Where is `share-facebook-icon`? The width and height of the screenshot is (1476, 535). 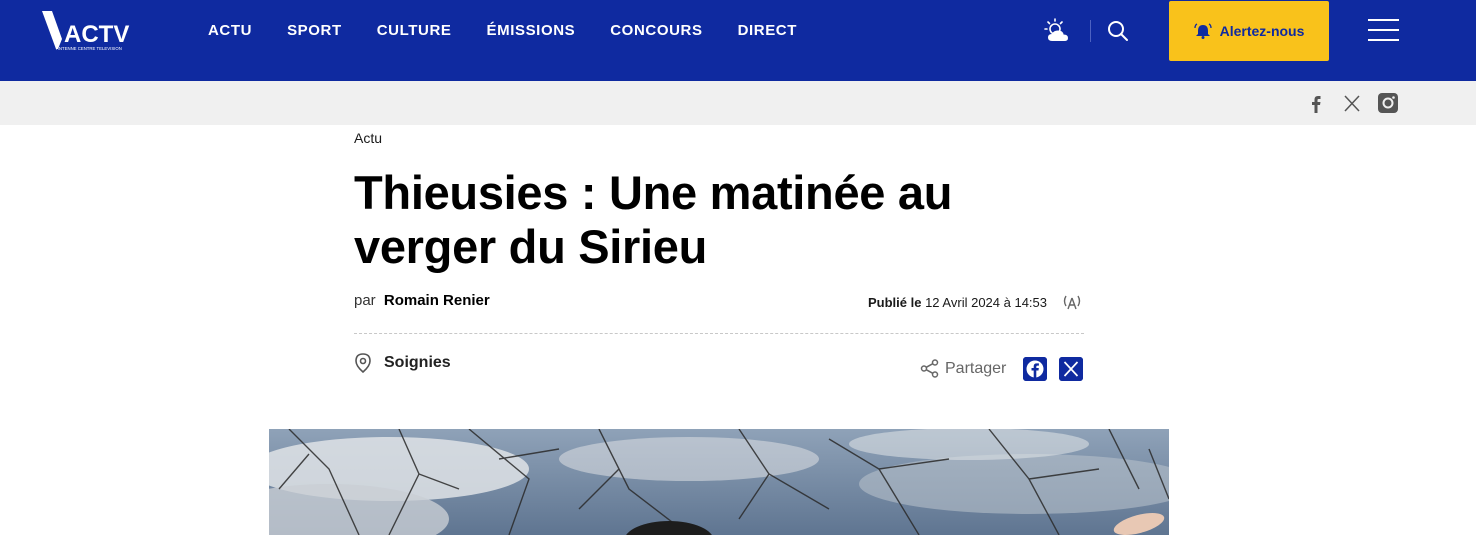
share-facebook-icon is located at coordinates (1035, 369).